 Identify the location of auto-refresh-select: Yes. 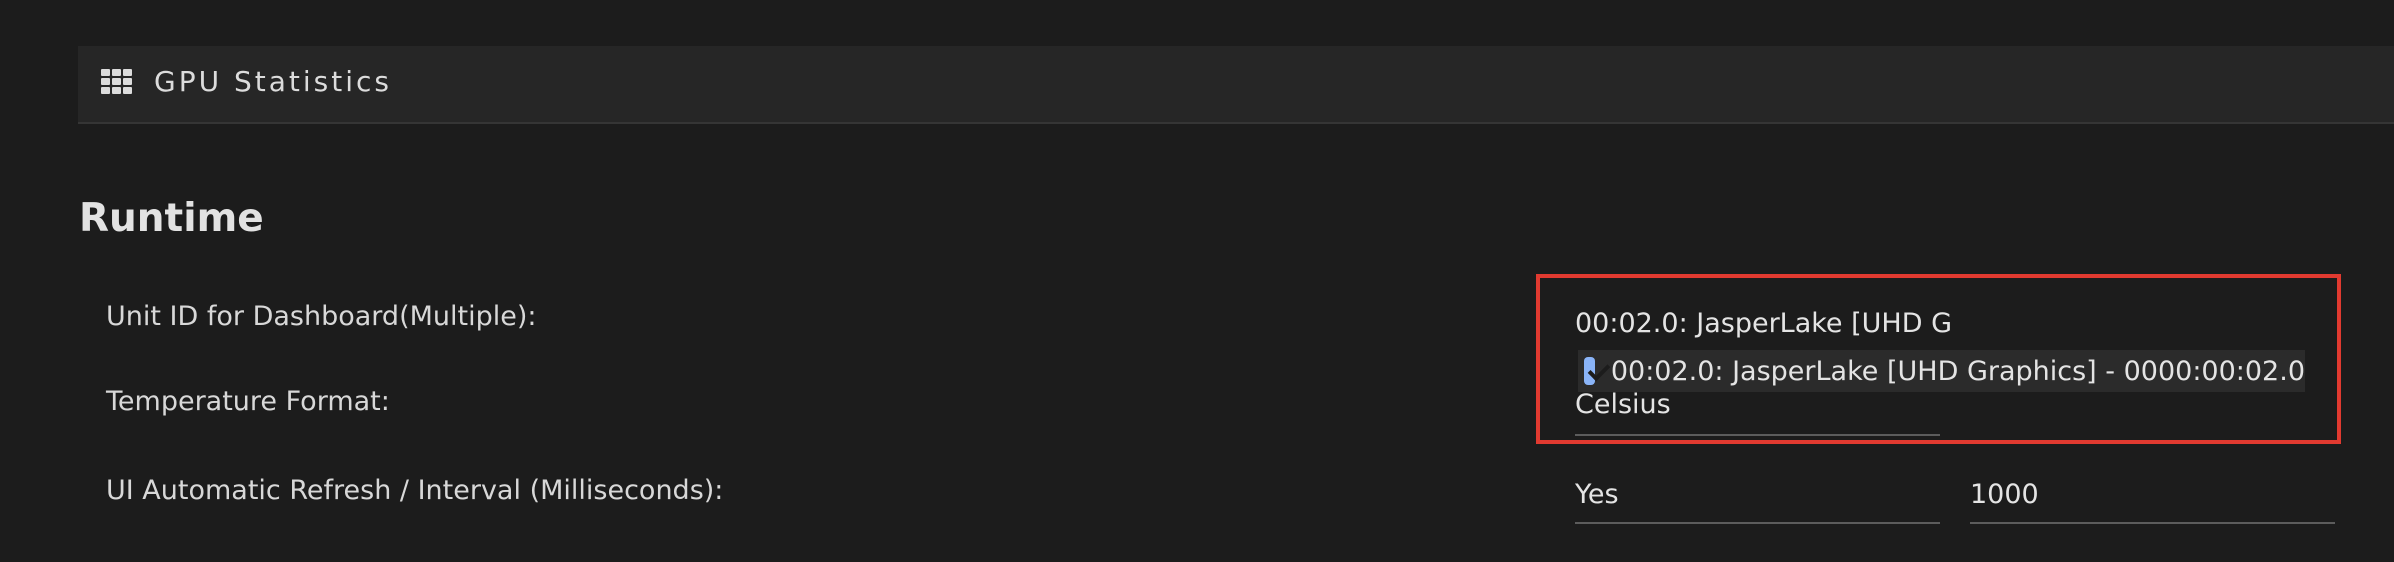
(1597, 494).